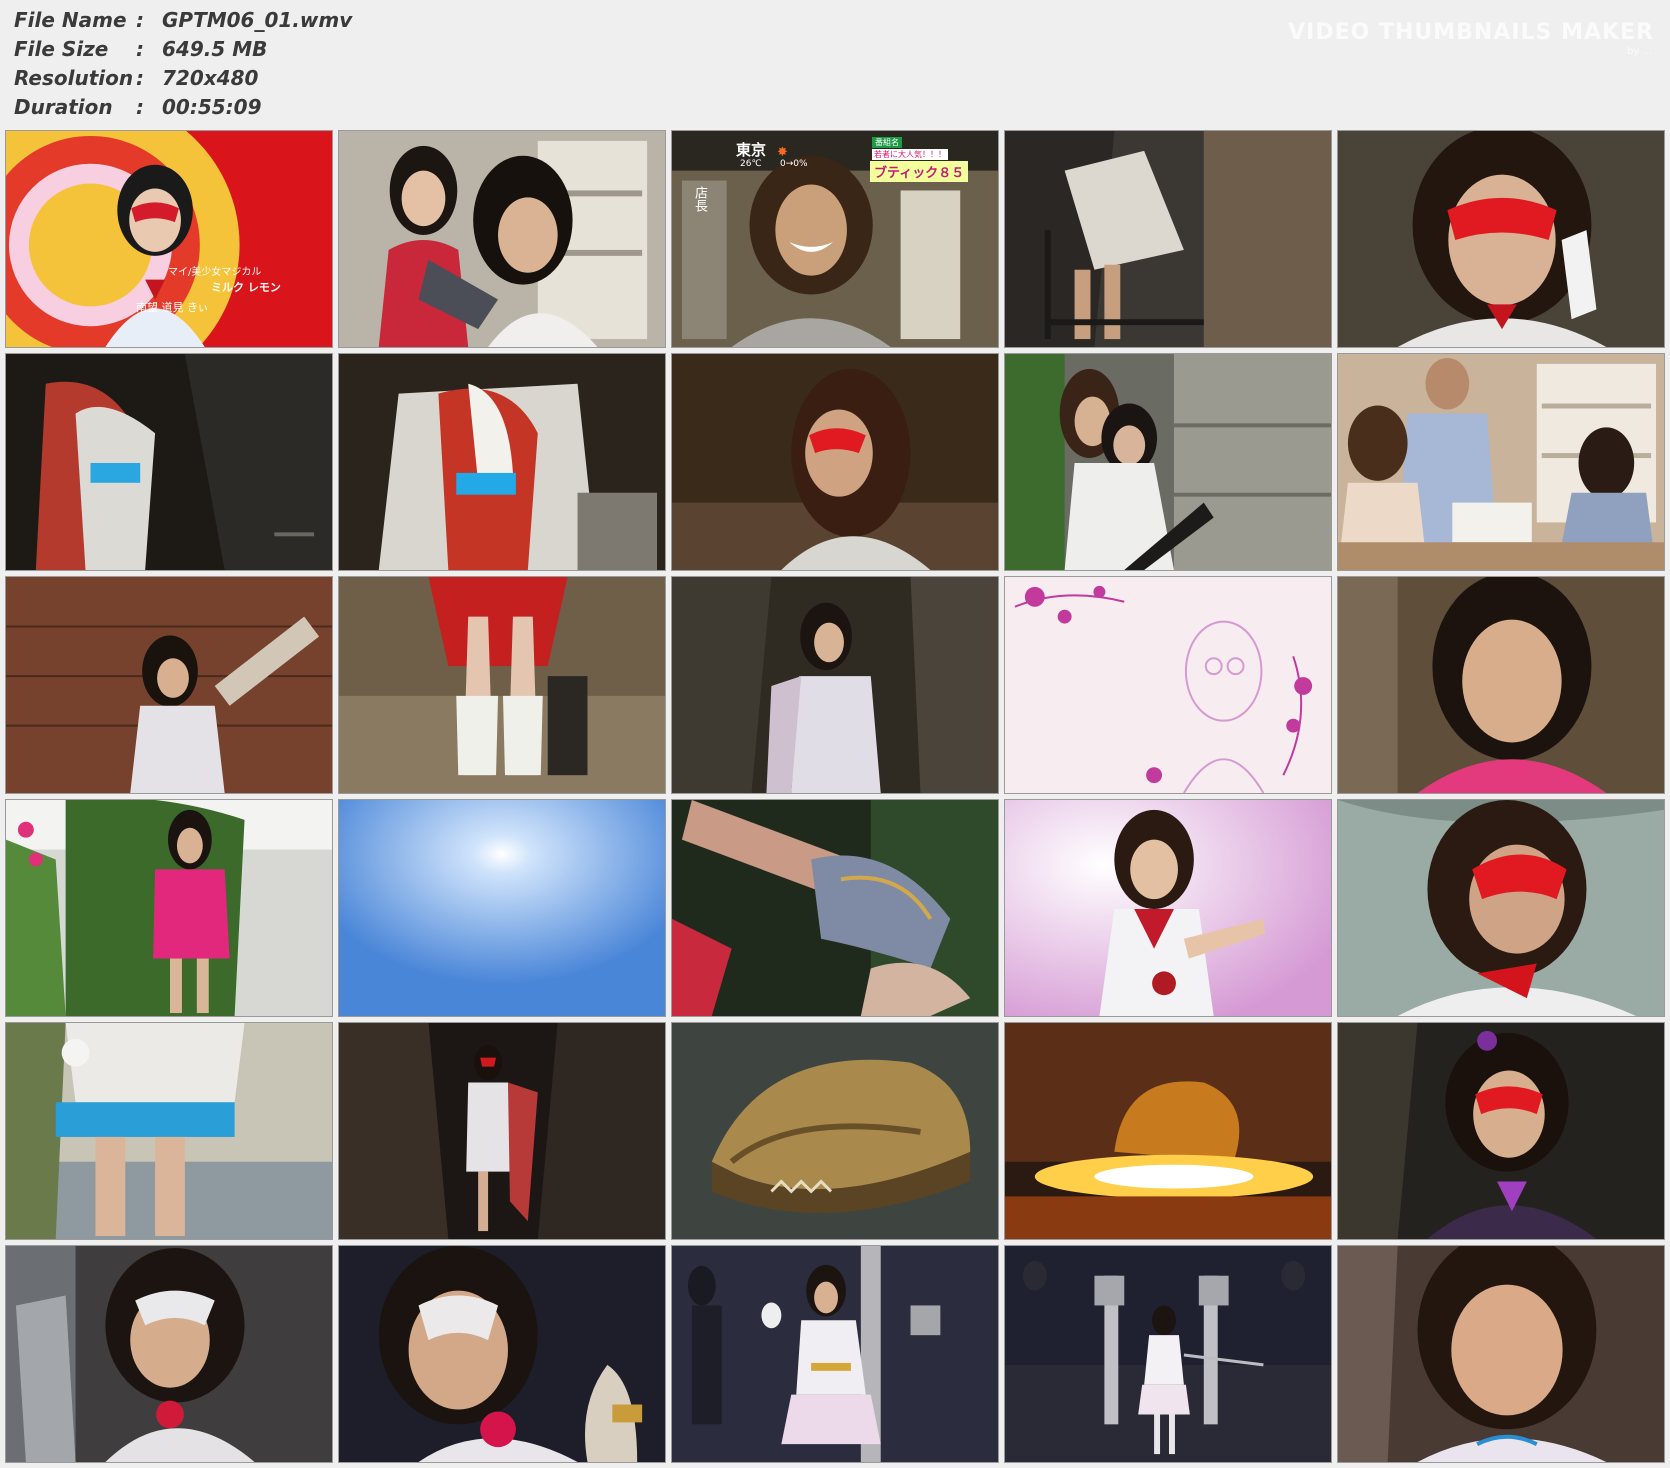 The height and width of the screenshot is (1468, 1670). I want to click on thumb-03-temp: 26℃, so click(751, 164).